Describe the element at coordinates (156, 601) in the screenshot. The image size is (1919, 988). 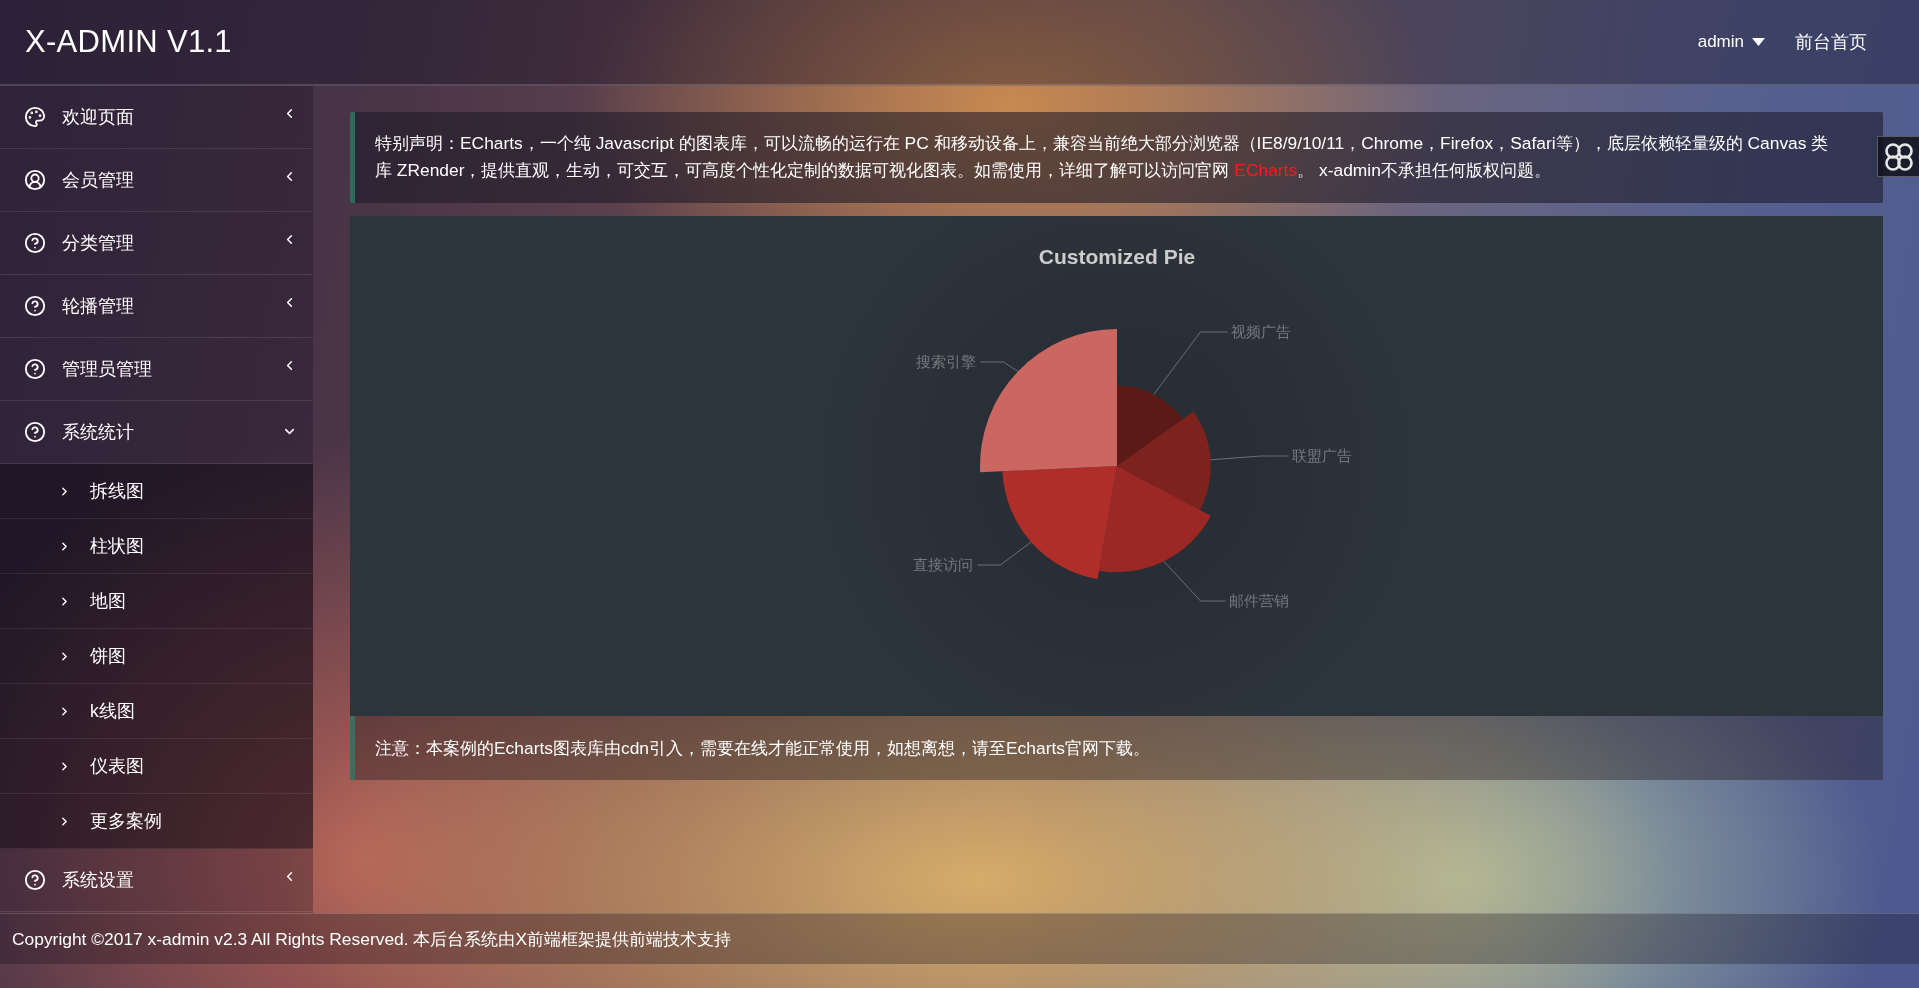
I see `submenu-item: 地图` at that location.